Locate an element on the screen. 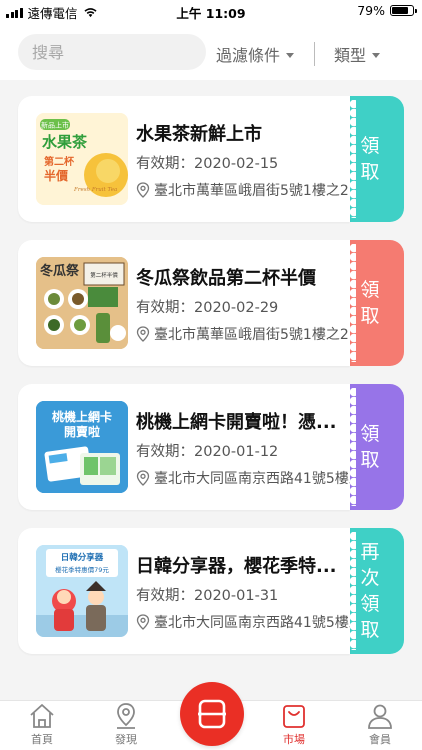  scan-icon is located at coordinates (212, 714).